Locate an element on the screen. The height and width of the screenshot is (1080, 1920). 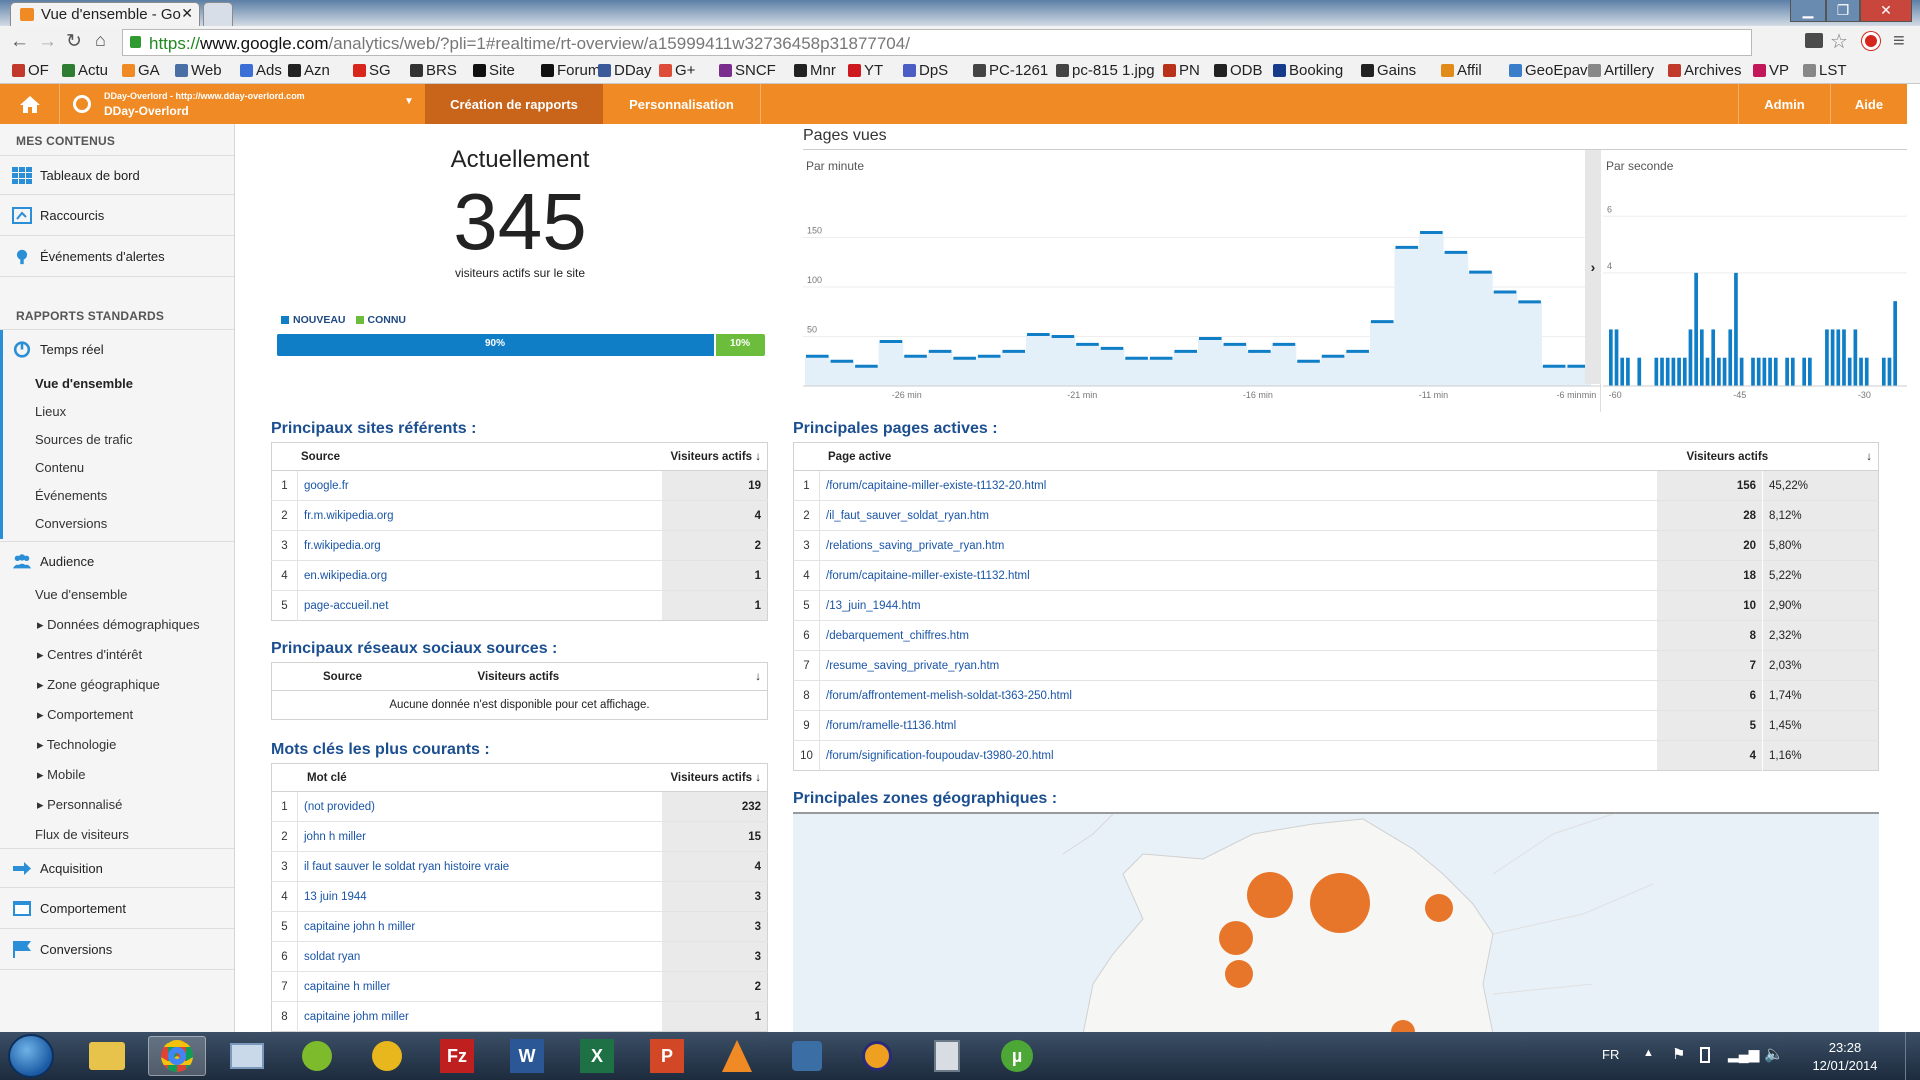
taskbar-app-tool is located at coordinates (807, 1056).